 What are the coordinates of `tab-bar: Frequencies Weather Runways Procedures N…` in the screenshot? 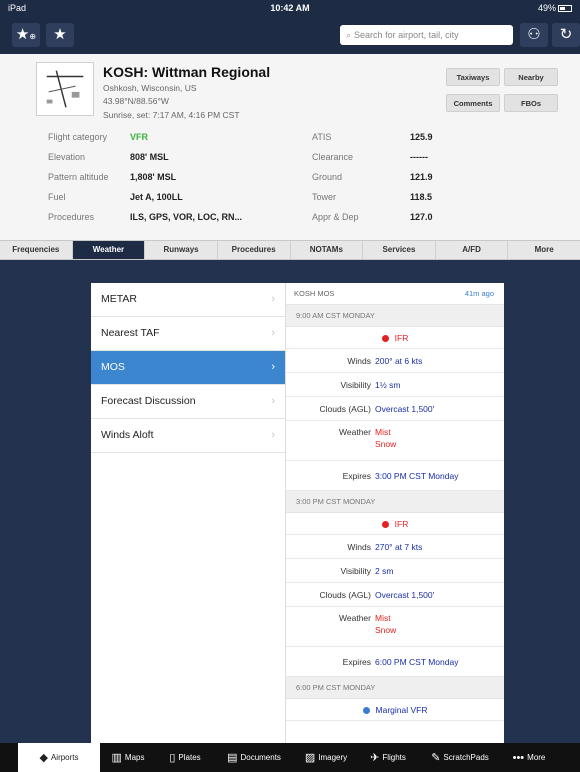 It's located at (290, 250).